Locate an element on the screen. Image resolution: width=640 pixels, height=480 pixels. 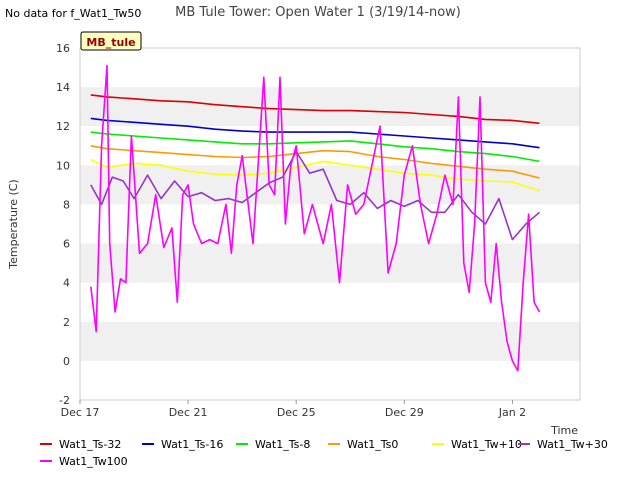
legend-item: Wat1_Tw+30 is located at coordinates (563, 444).